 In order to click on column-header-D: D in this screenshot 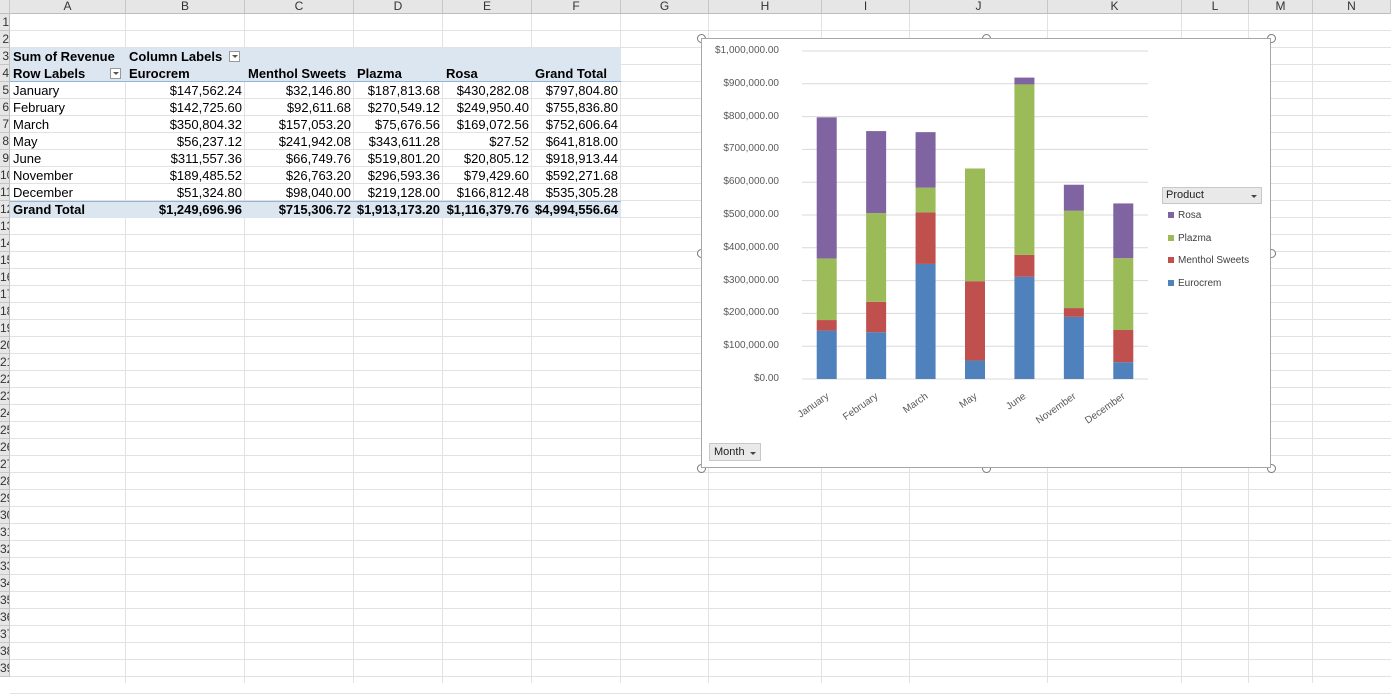, I will do `click(398, 7)`.